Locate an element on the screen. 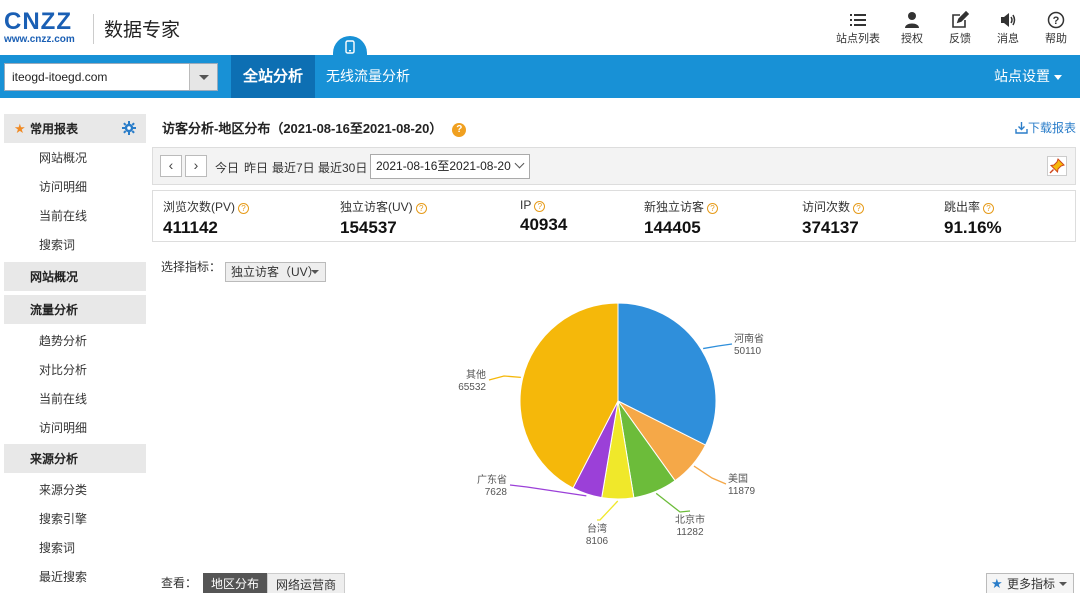 This screenshot has height=593, width=1080. star-icon: ★ is located at coordinates (997, 583).